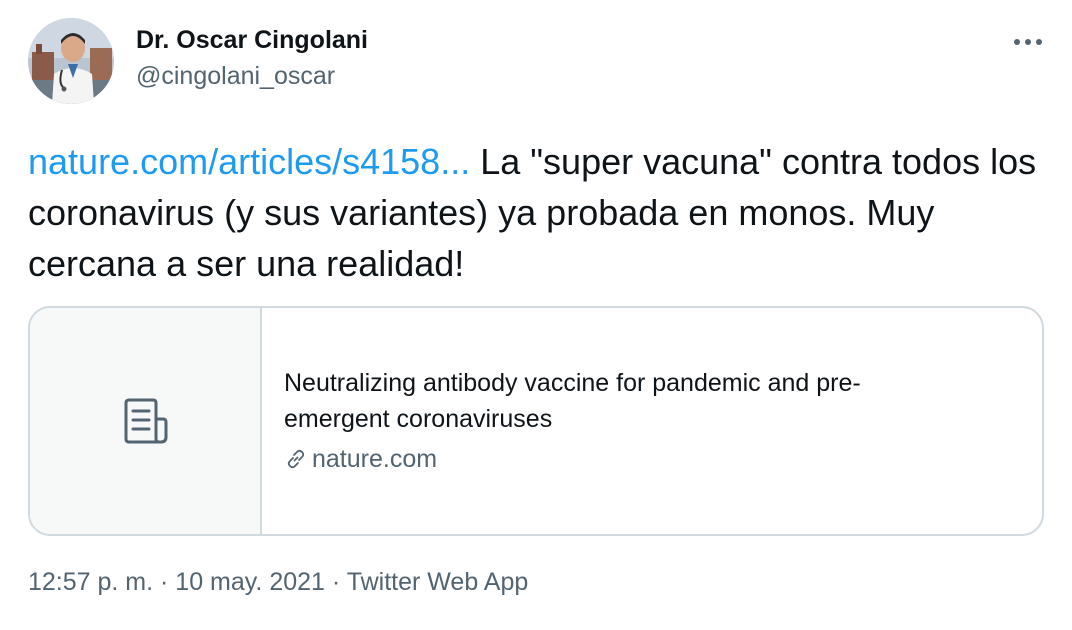 The height and width of the screenshot is (630, 1072). I want to click on avatar-image, so click(71, 61).